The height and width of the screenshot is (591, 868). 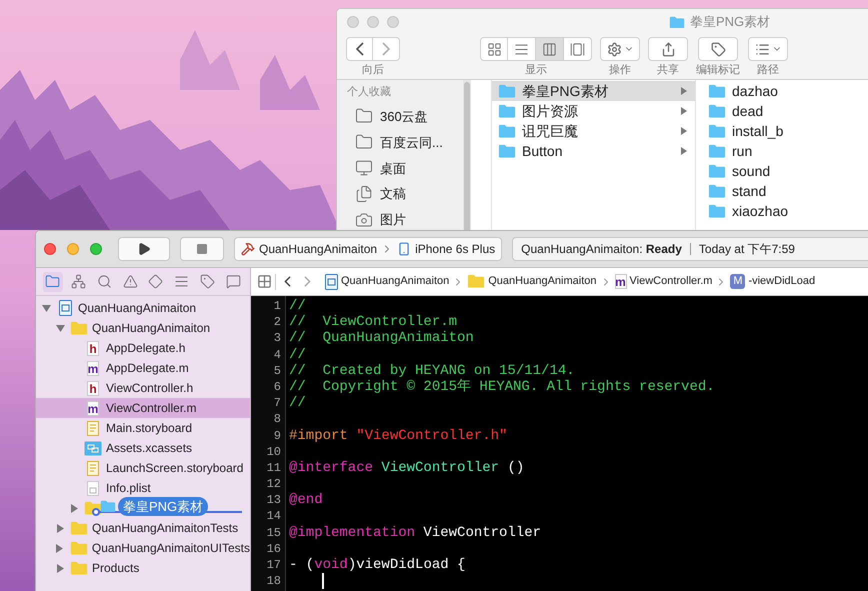 What do you see at coordinates (143, 508) in the screenshot?
I see `navigator-row: 拳皇PNG素材` at bounding box center [143, 508].